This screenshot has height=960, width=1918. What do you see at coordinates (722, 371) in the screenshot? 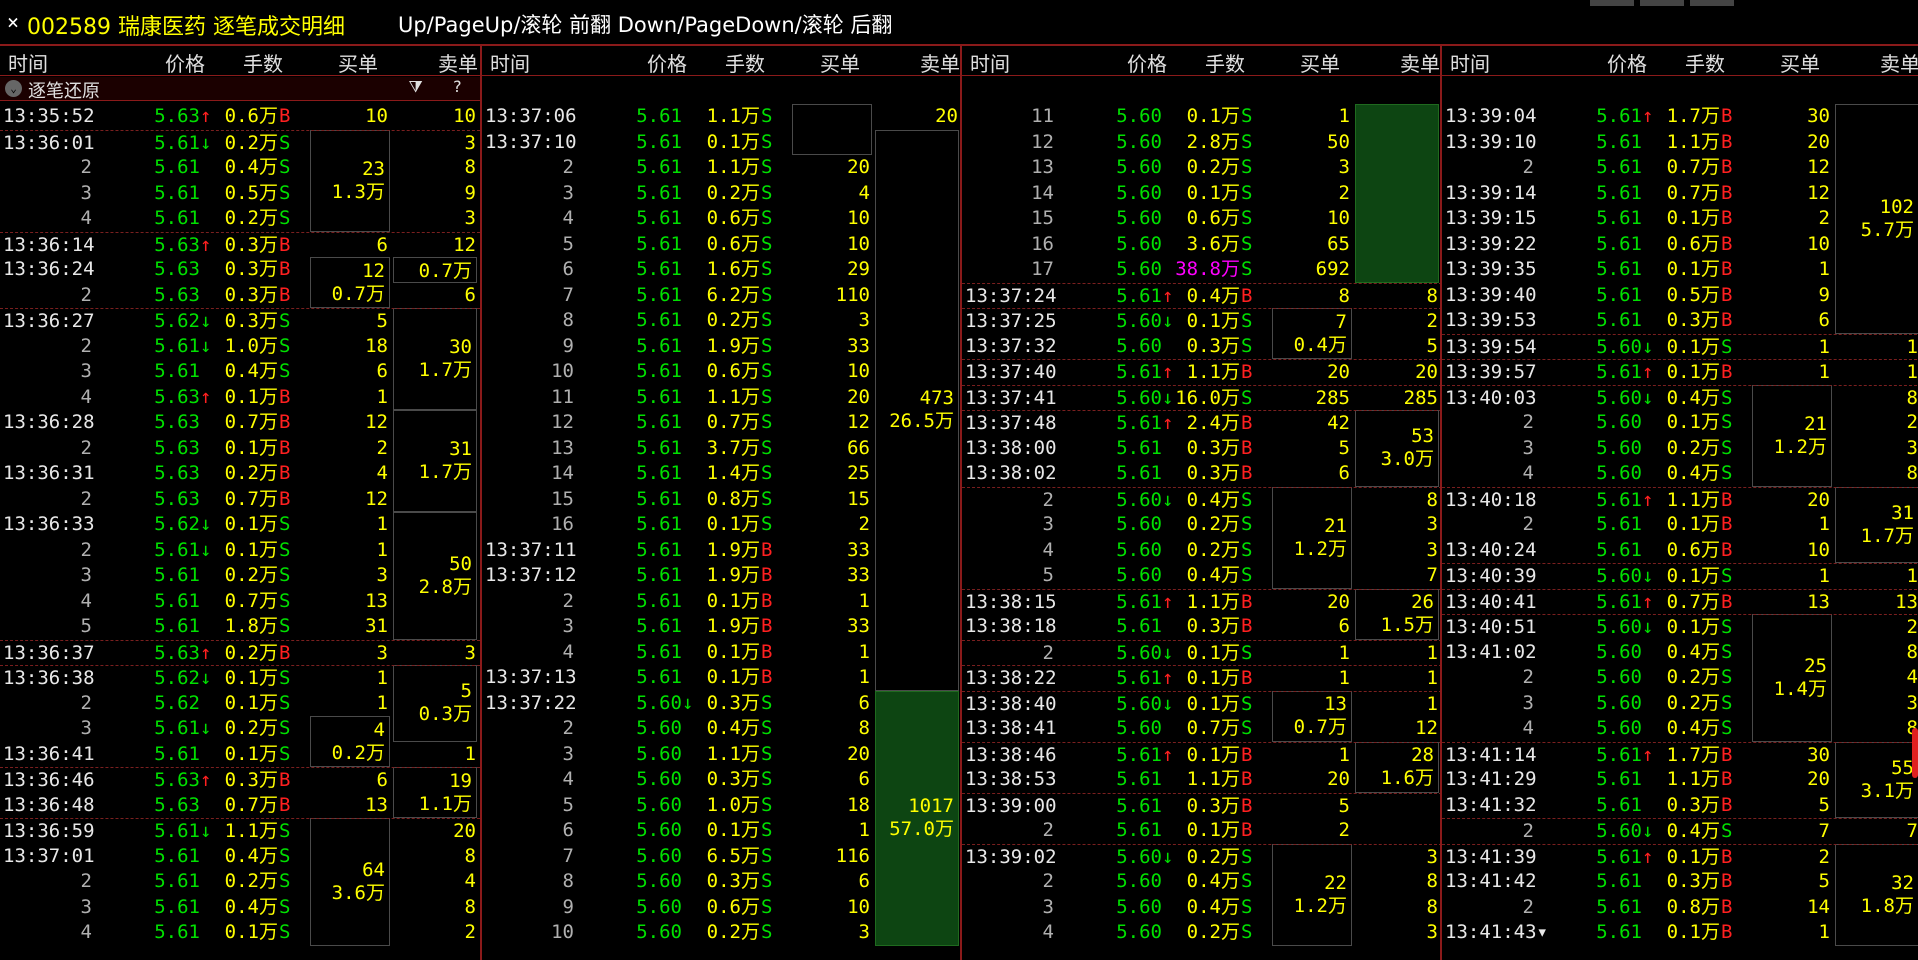
I see `tick-row: 10 5.61 0.6万 S 10` at bounding box center [722, 371].